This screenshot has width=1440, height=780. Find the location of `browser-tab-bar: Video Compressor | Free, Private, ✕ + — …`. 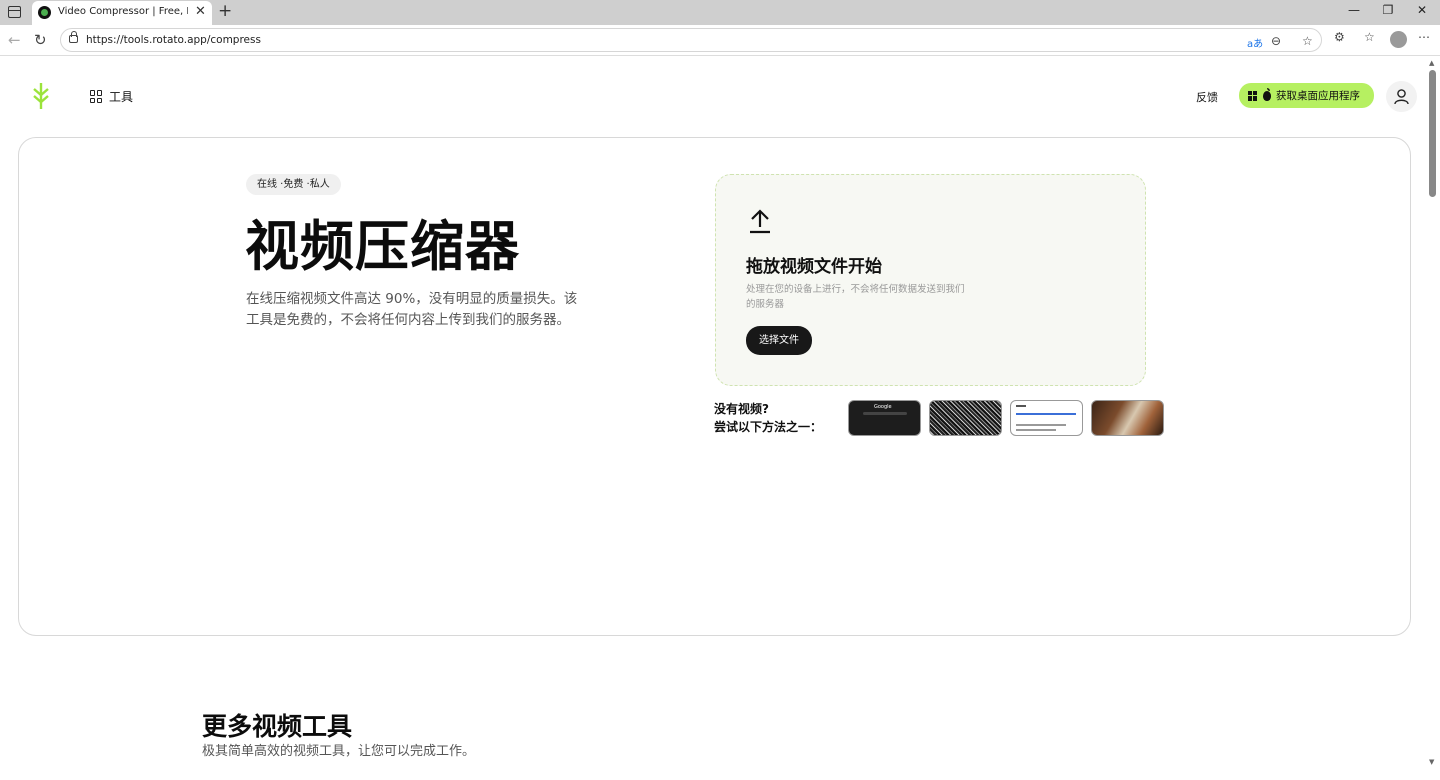

browser-tab-bar: Video Compressor | Free, Private, ✕ + — … is located at coordinates (720, 12).